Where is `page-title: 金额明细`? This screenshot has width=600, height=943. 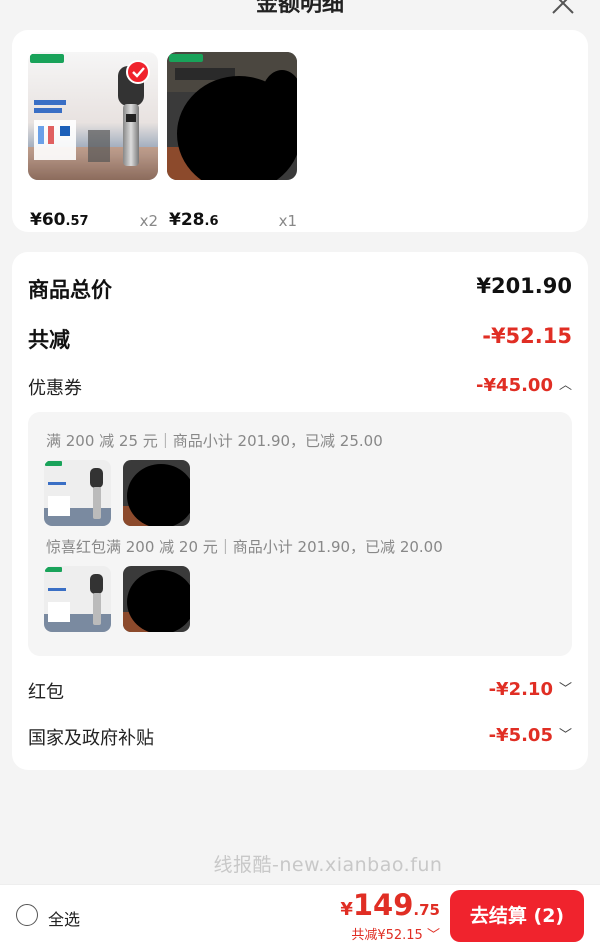 page-title: 金额明细 is located at coordinates (299, 8).